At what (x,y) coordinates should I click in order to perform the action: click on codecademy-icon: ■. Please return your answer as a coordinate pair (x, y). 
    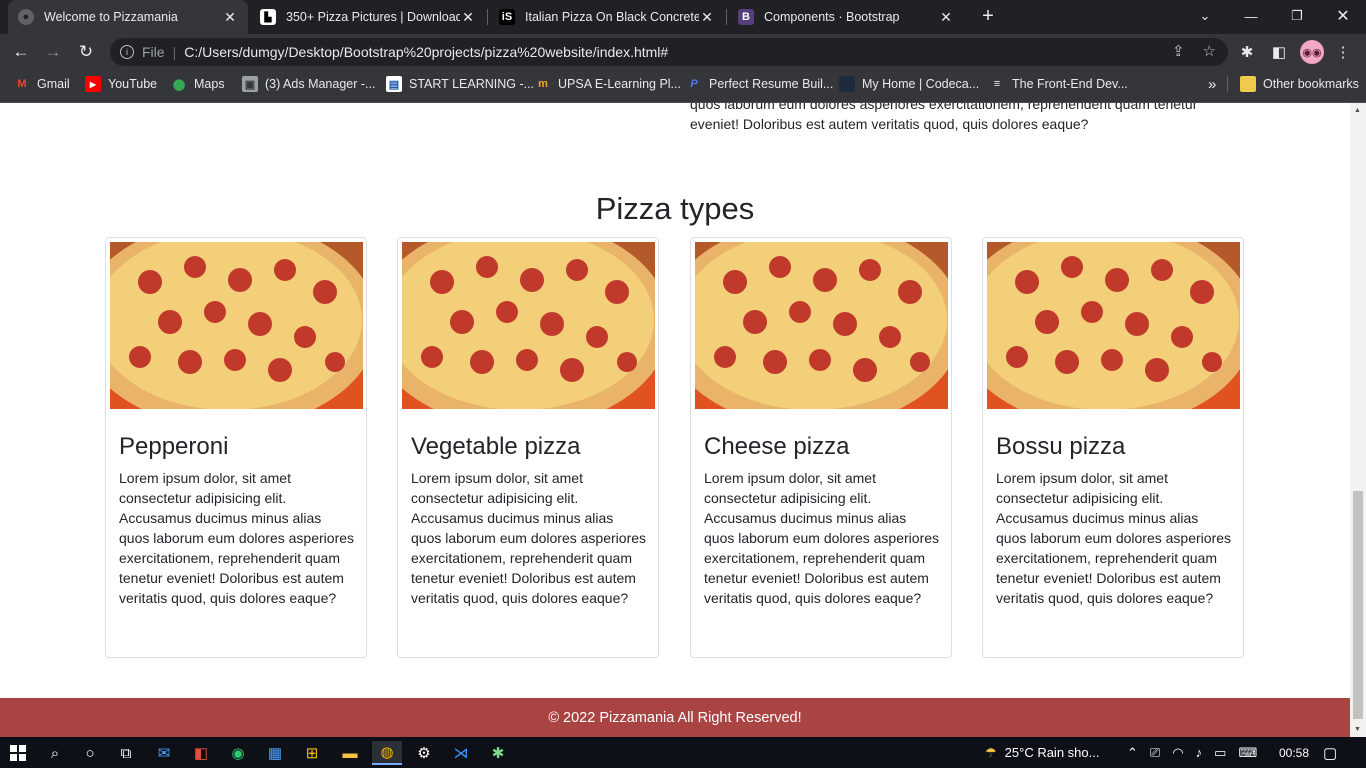
    Looking at the image, I should click on (847, 84).